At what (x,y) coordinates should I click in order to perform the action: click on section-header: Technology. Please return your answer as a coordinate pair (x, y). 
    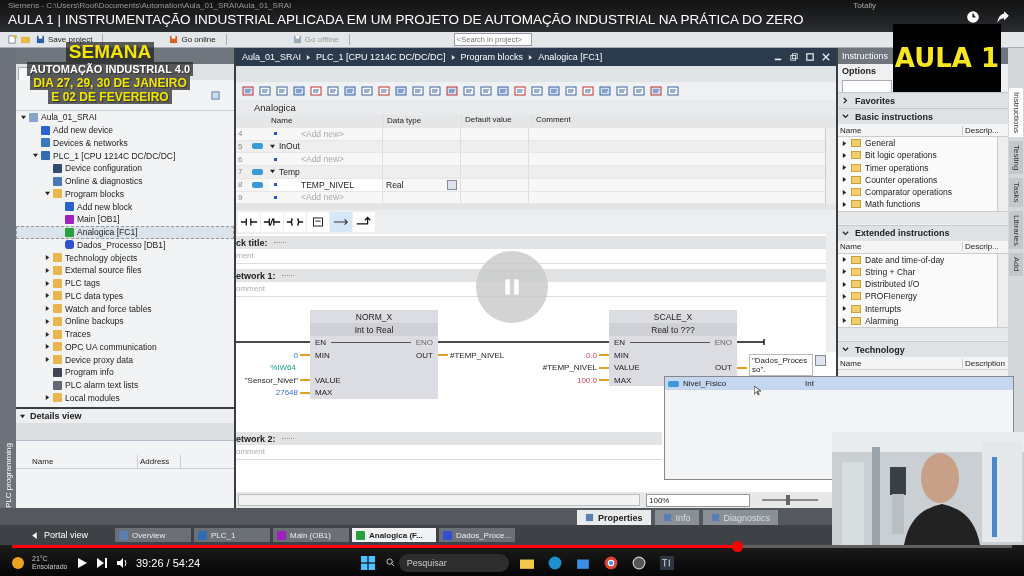
    Looking at the image, I should click on (923, 349).